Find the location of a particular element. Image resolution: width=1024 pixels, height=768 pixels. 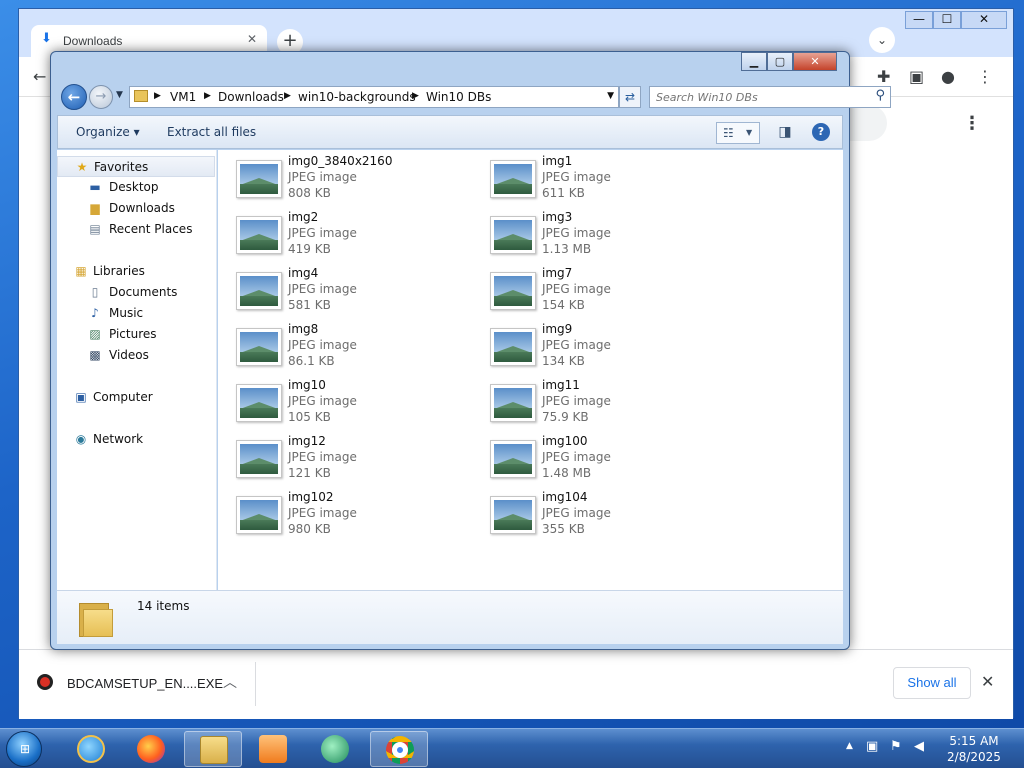

downloads-menu-icon: ⋮ is located at coordinates (972, 123).